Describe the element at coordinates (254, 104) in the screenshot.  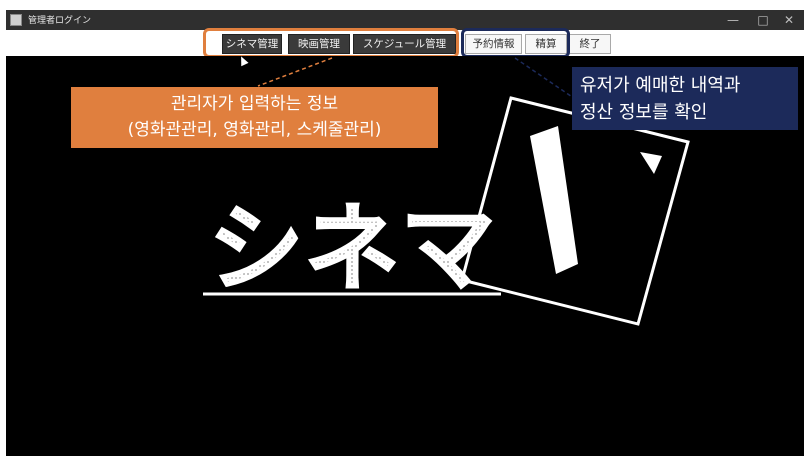
I see `admin-callout-line1: 관리자가 입력하는 정보` at that location.